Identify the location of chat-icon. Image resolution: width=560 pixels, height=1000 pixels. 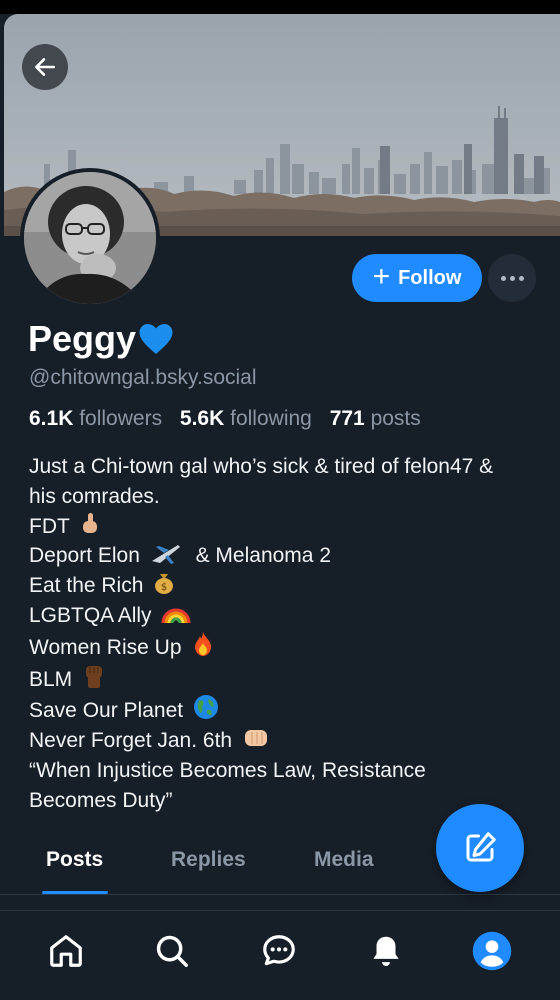
(279, 950).